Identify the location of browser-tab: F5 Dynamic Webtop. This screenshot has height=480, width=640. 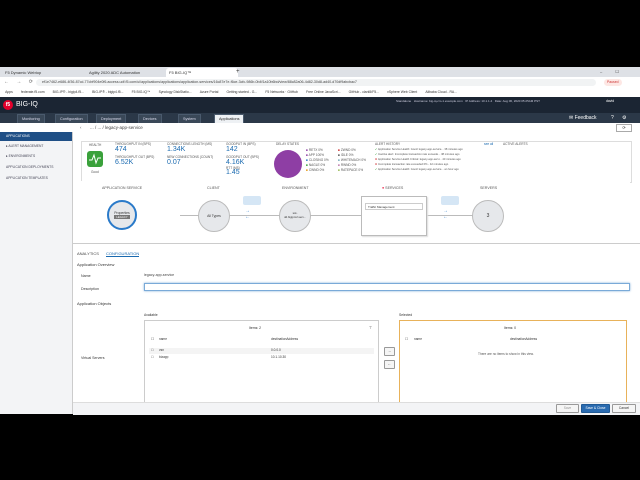
(41, 72).